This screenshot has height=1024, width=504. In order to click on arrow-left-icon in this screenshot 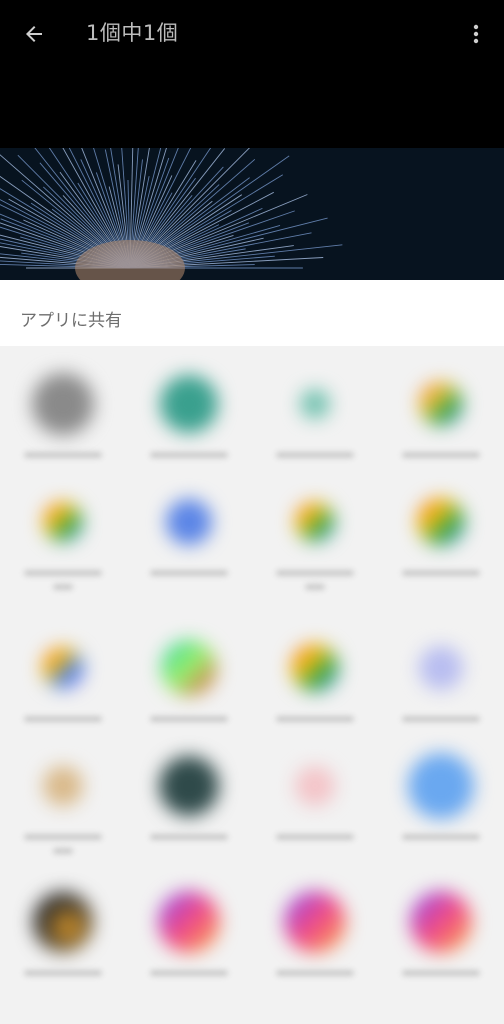, I will do `click(34, 34)`.